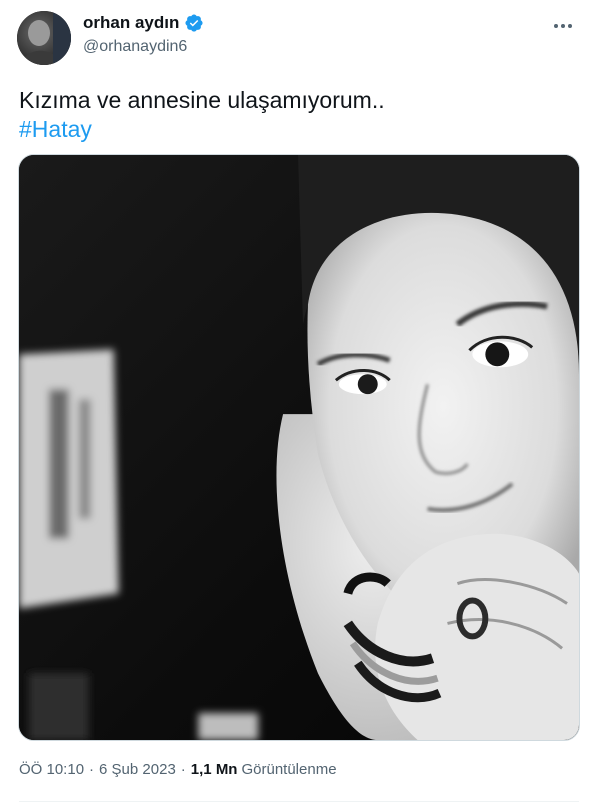  What do you see at coordinates (51, 769) in the screenshot?
I see `tweet-time: ÖÖ 10:10` at bounding box center [51, 769].